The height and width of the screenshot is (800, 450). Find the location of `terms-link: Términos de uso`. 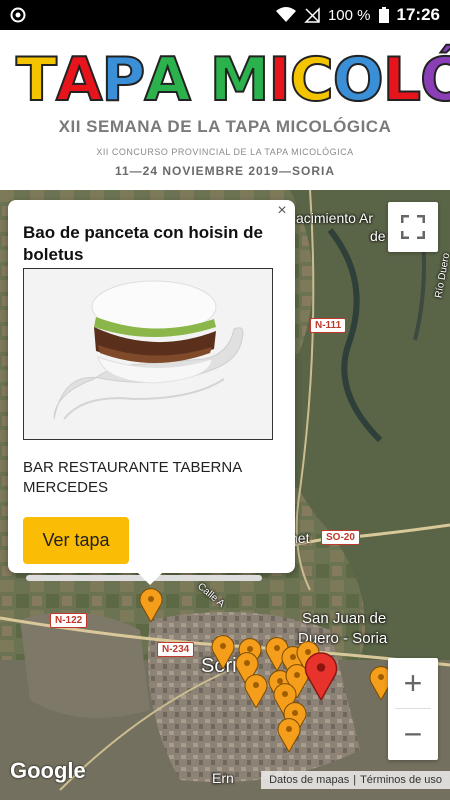

terms-link: Términos de uso is located at coordinates (401, 780).